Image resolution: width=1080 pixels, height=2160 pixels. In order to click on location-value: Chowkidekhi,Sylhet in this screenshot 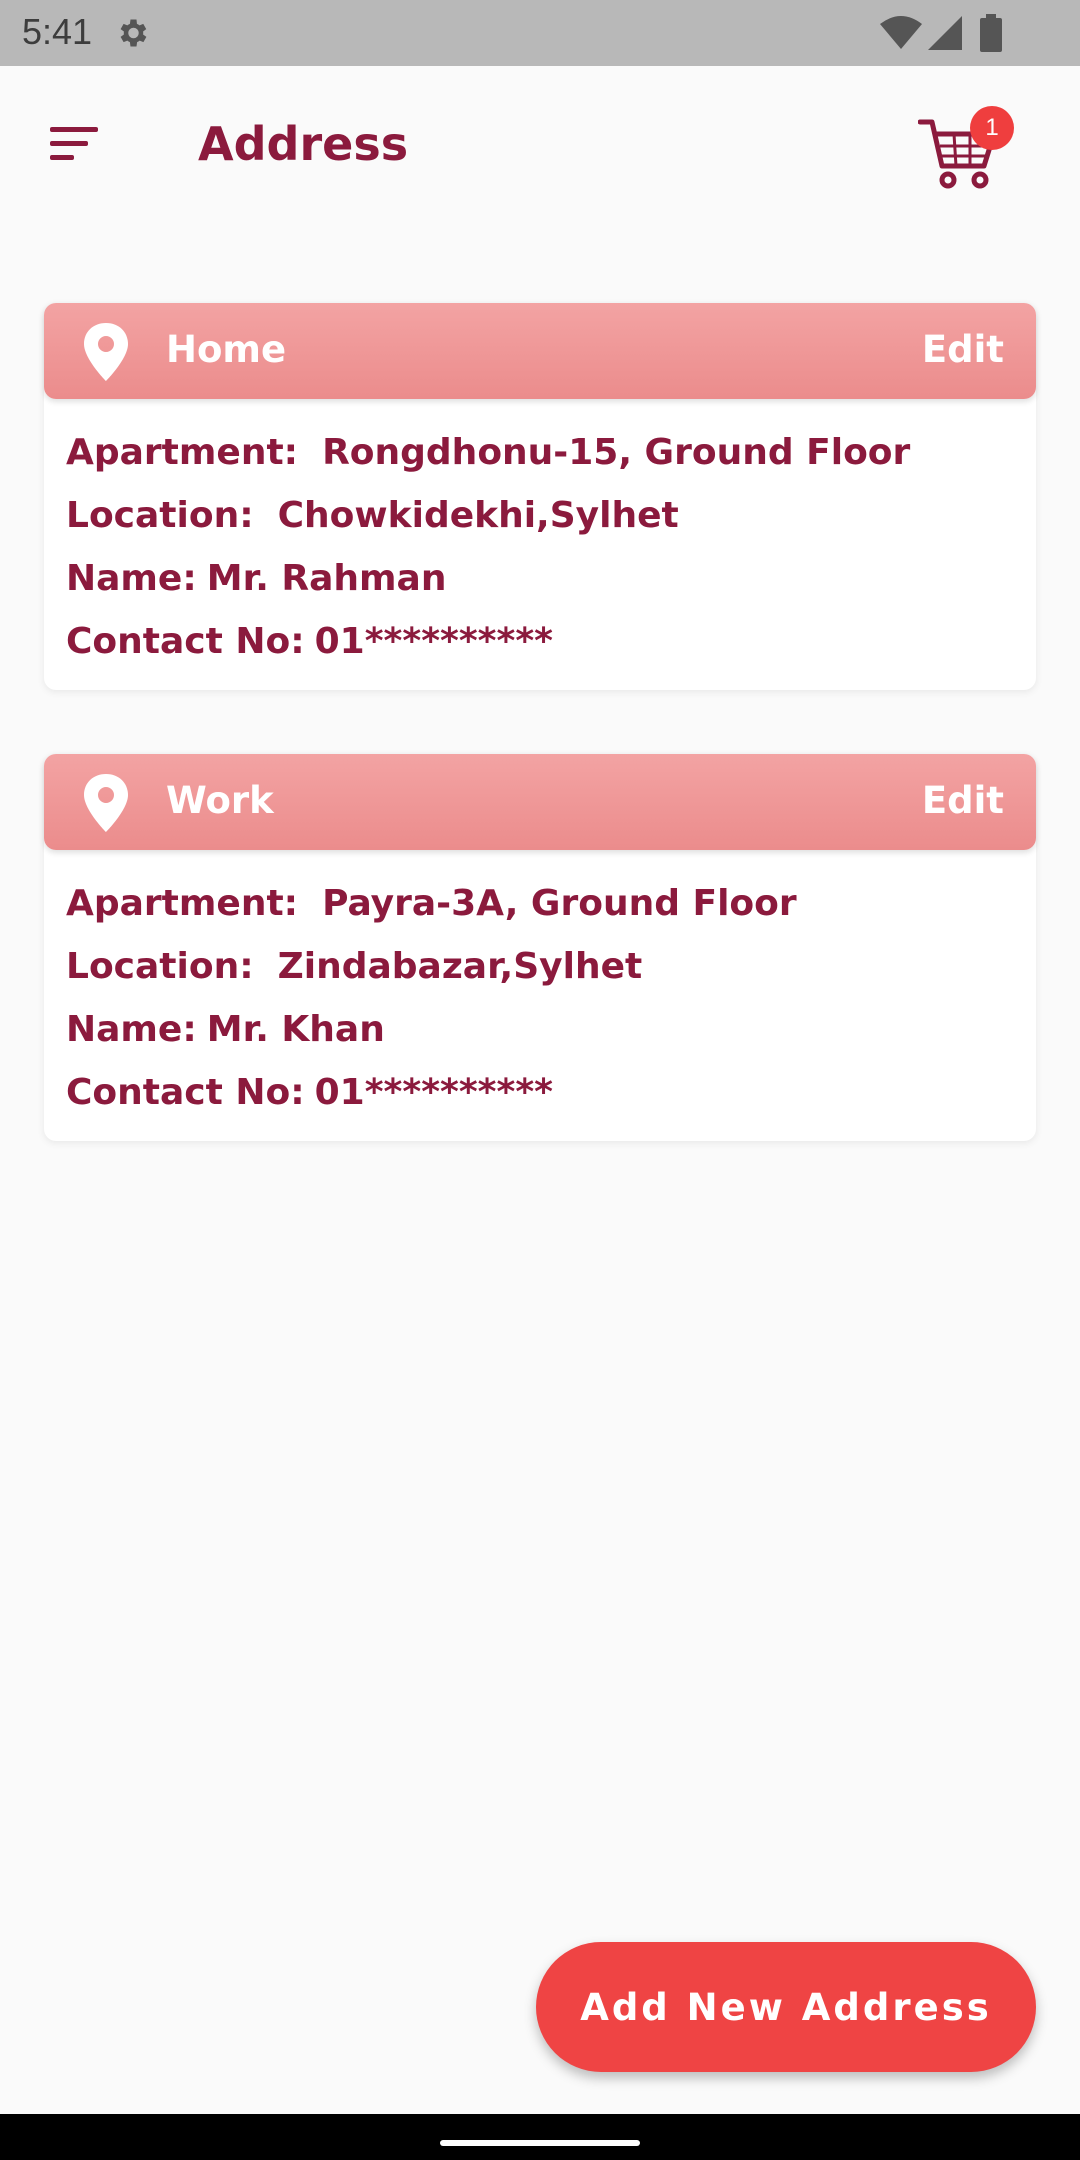, I will do `click(478, 515)`.